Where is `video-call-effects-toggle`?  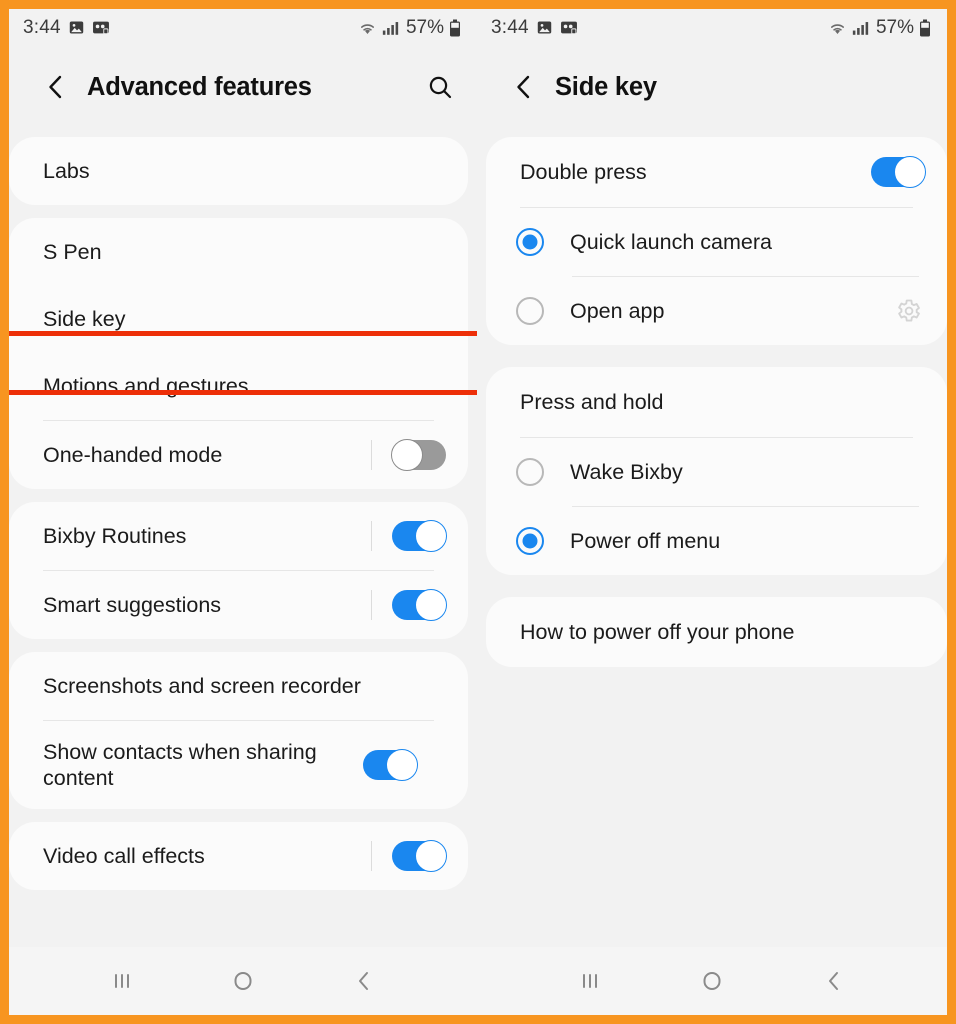
video-call-effects-toggle is located at coordinates (401, 856).